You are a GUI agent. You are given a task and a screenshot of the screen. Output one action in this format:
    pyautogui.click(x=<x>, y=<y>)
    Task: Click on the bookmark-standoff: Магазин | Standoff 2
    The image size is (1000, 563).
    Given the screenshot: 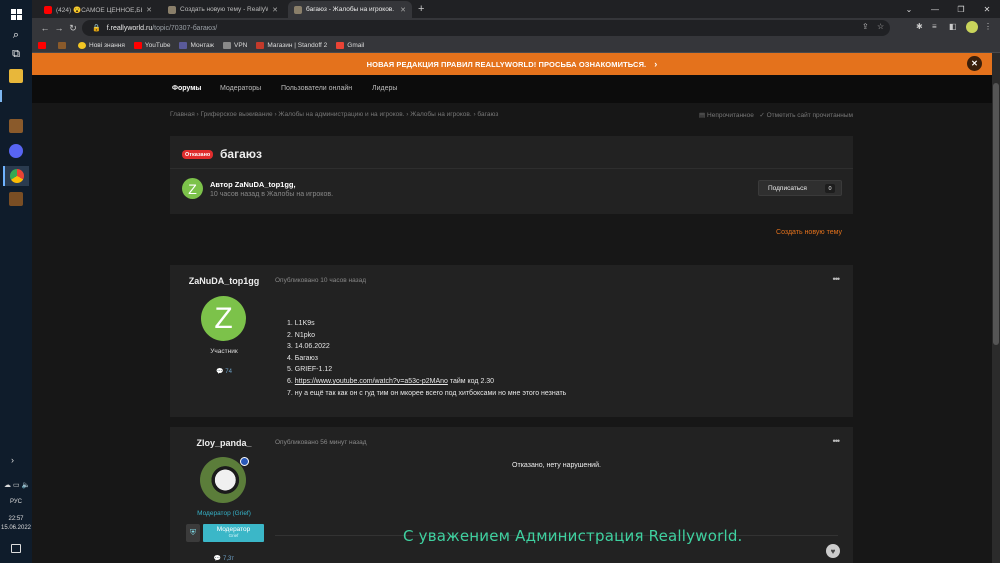 What is the action you would take?
    pyautogui.click(x=291, y=45)
    